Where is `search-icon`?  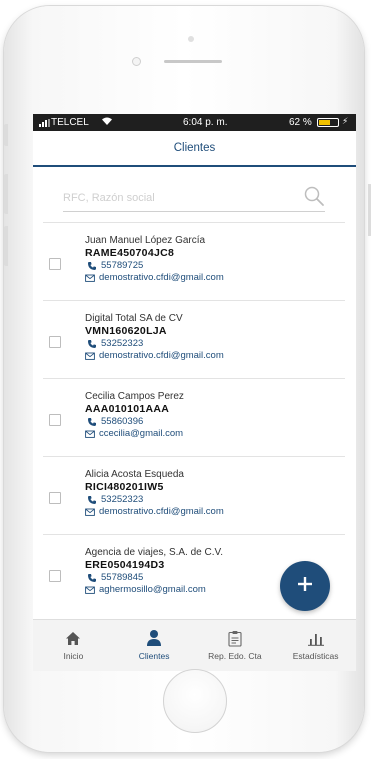
search-icon is located at coordinates (314, 196).